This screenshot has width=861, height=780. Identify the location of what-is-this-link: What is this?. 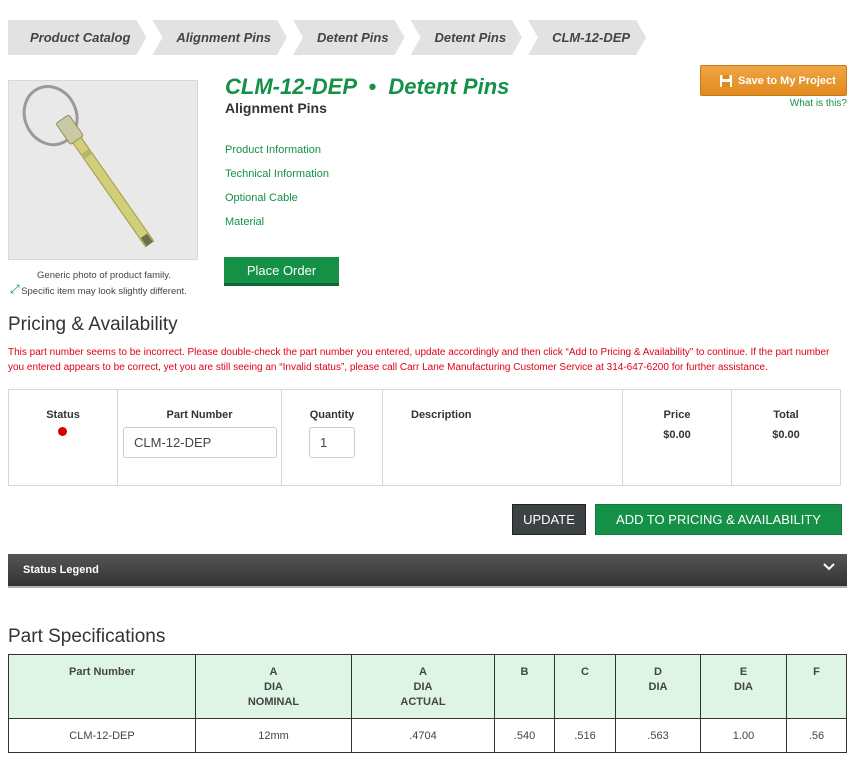
(818, 103).